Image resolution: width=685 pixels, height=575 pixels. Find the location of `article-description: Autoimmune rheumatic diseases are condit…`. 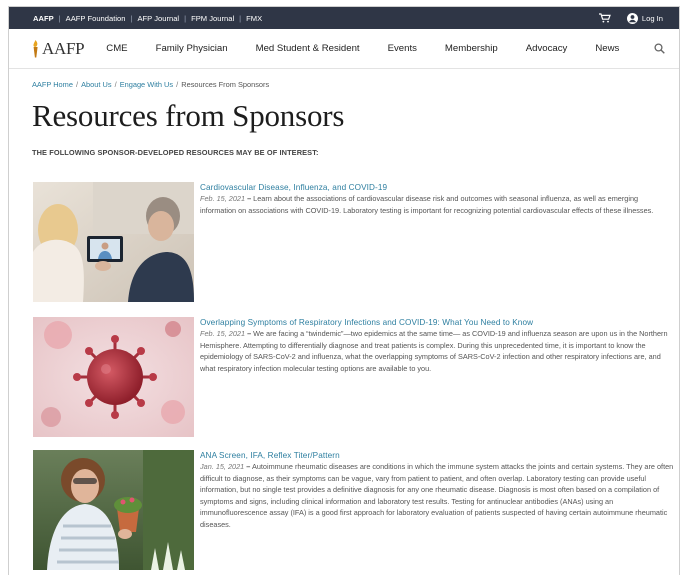

article-description: Autoimmune rheumatic diseases are condit… is located at coordinates (437, 495).